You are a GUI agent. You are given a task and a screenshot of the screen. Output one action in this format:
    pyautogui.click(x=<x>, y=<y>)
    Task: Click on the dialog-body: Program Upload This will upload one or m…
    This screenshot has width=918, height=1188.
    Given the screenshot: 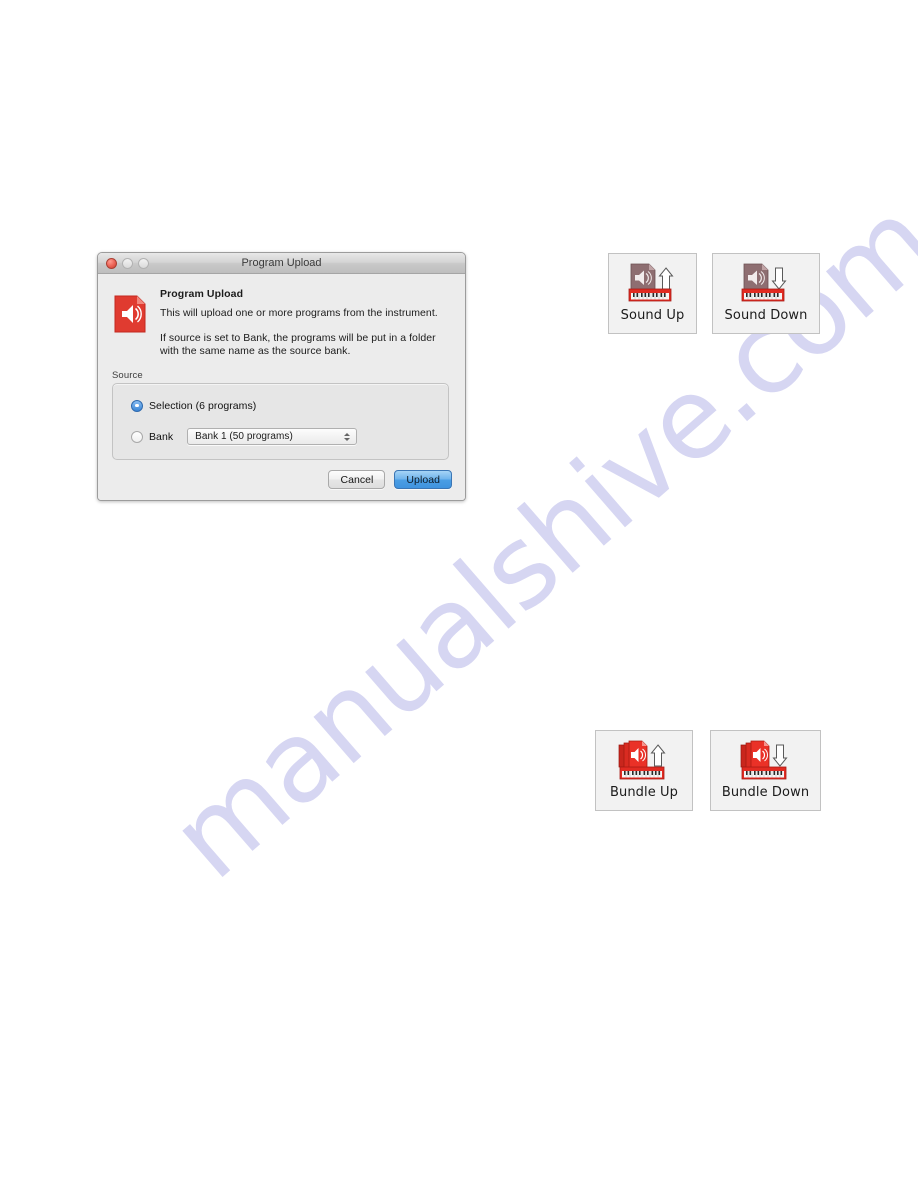 What is the action you would take?
    pyautogui.click(x=281, y=387)
    